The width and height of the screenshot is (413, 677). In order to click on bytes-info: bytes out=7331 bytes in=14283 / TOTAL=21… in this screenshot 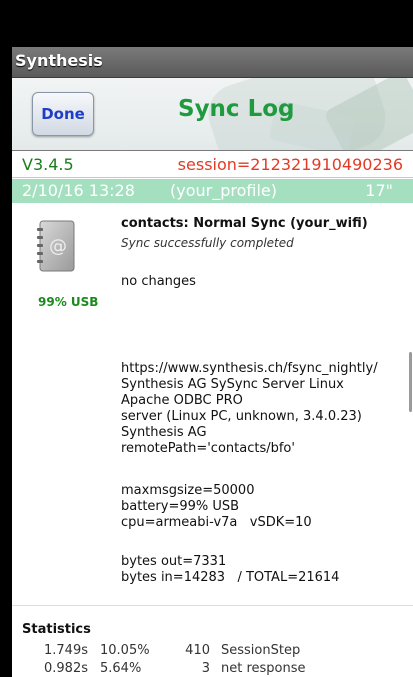, I will do `click(230, 569)`.